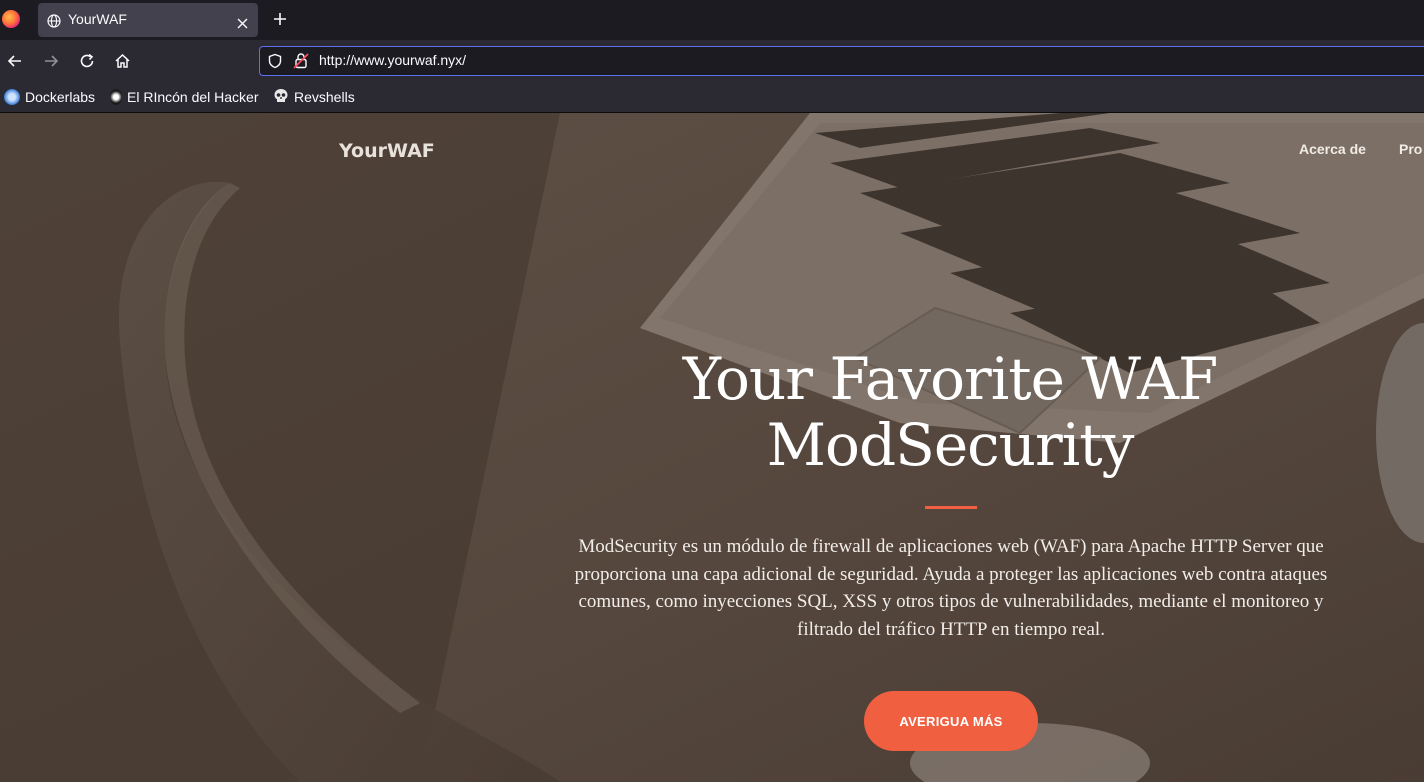 The width and height of the screenshot is (1424, 782). Describe the element at coordinates (712, 20) in the screenshot. I see `browser-tab-strip: YourWAF` at that location.